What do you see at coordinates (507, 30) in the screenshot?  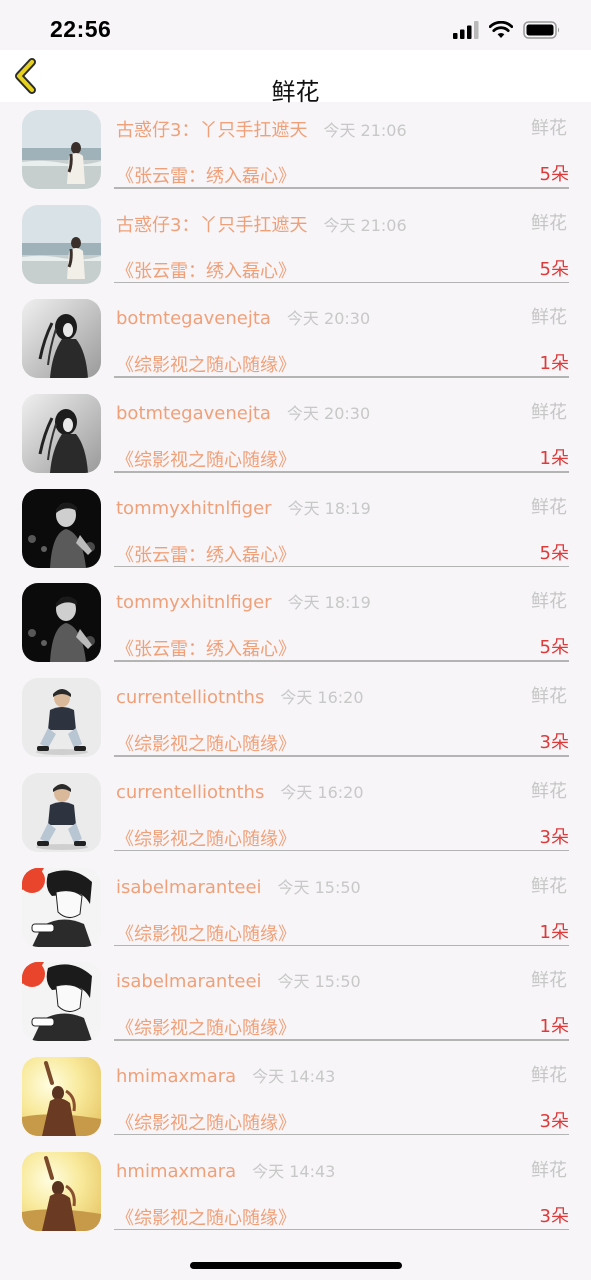 I see `status-icons` at bounding box center [507, 30].